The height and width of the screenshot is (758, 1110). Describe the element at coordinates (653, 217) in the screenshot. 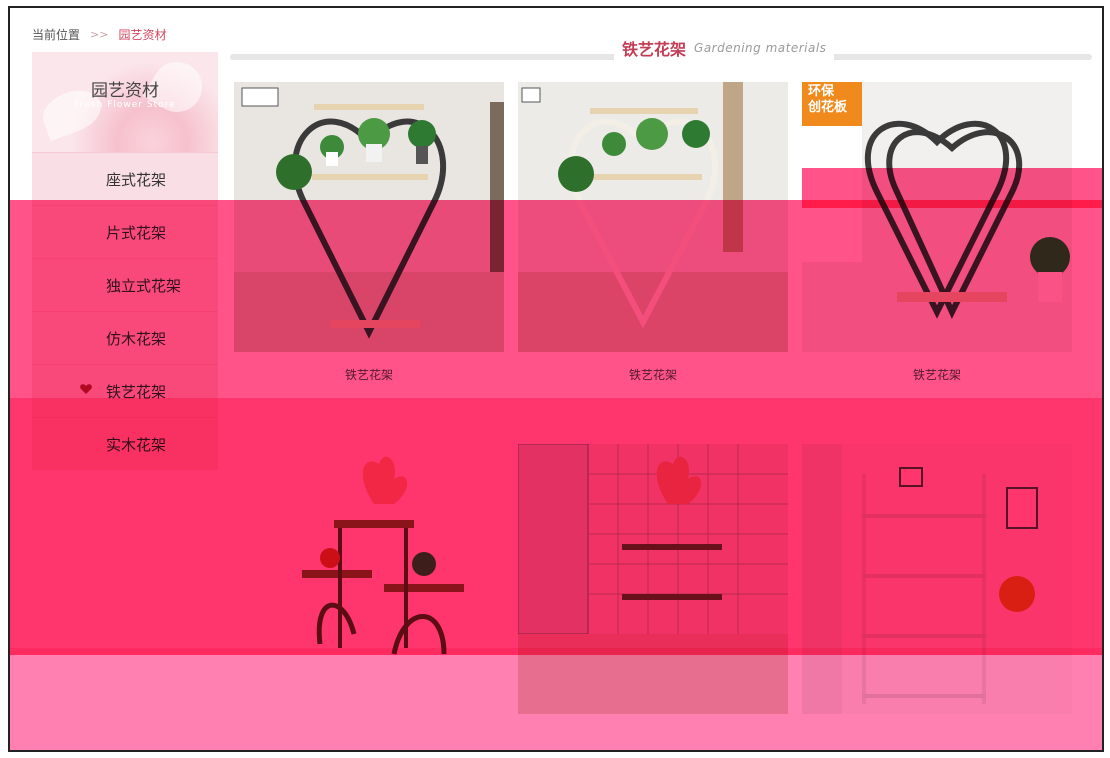

I see `product-image-heart-shelf-white` at that location.